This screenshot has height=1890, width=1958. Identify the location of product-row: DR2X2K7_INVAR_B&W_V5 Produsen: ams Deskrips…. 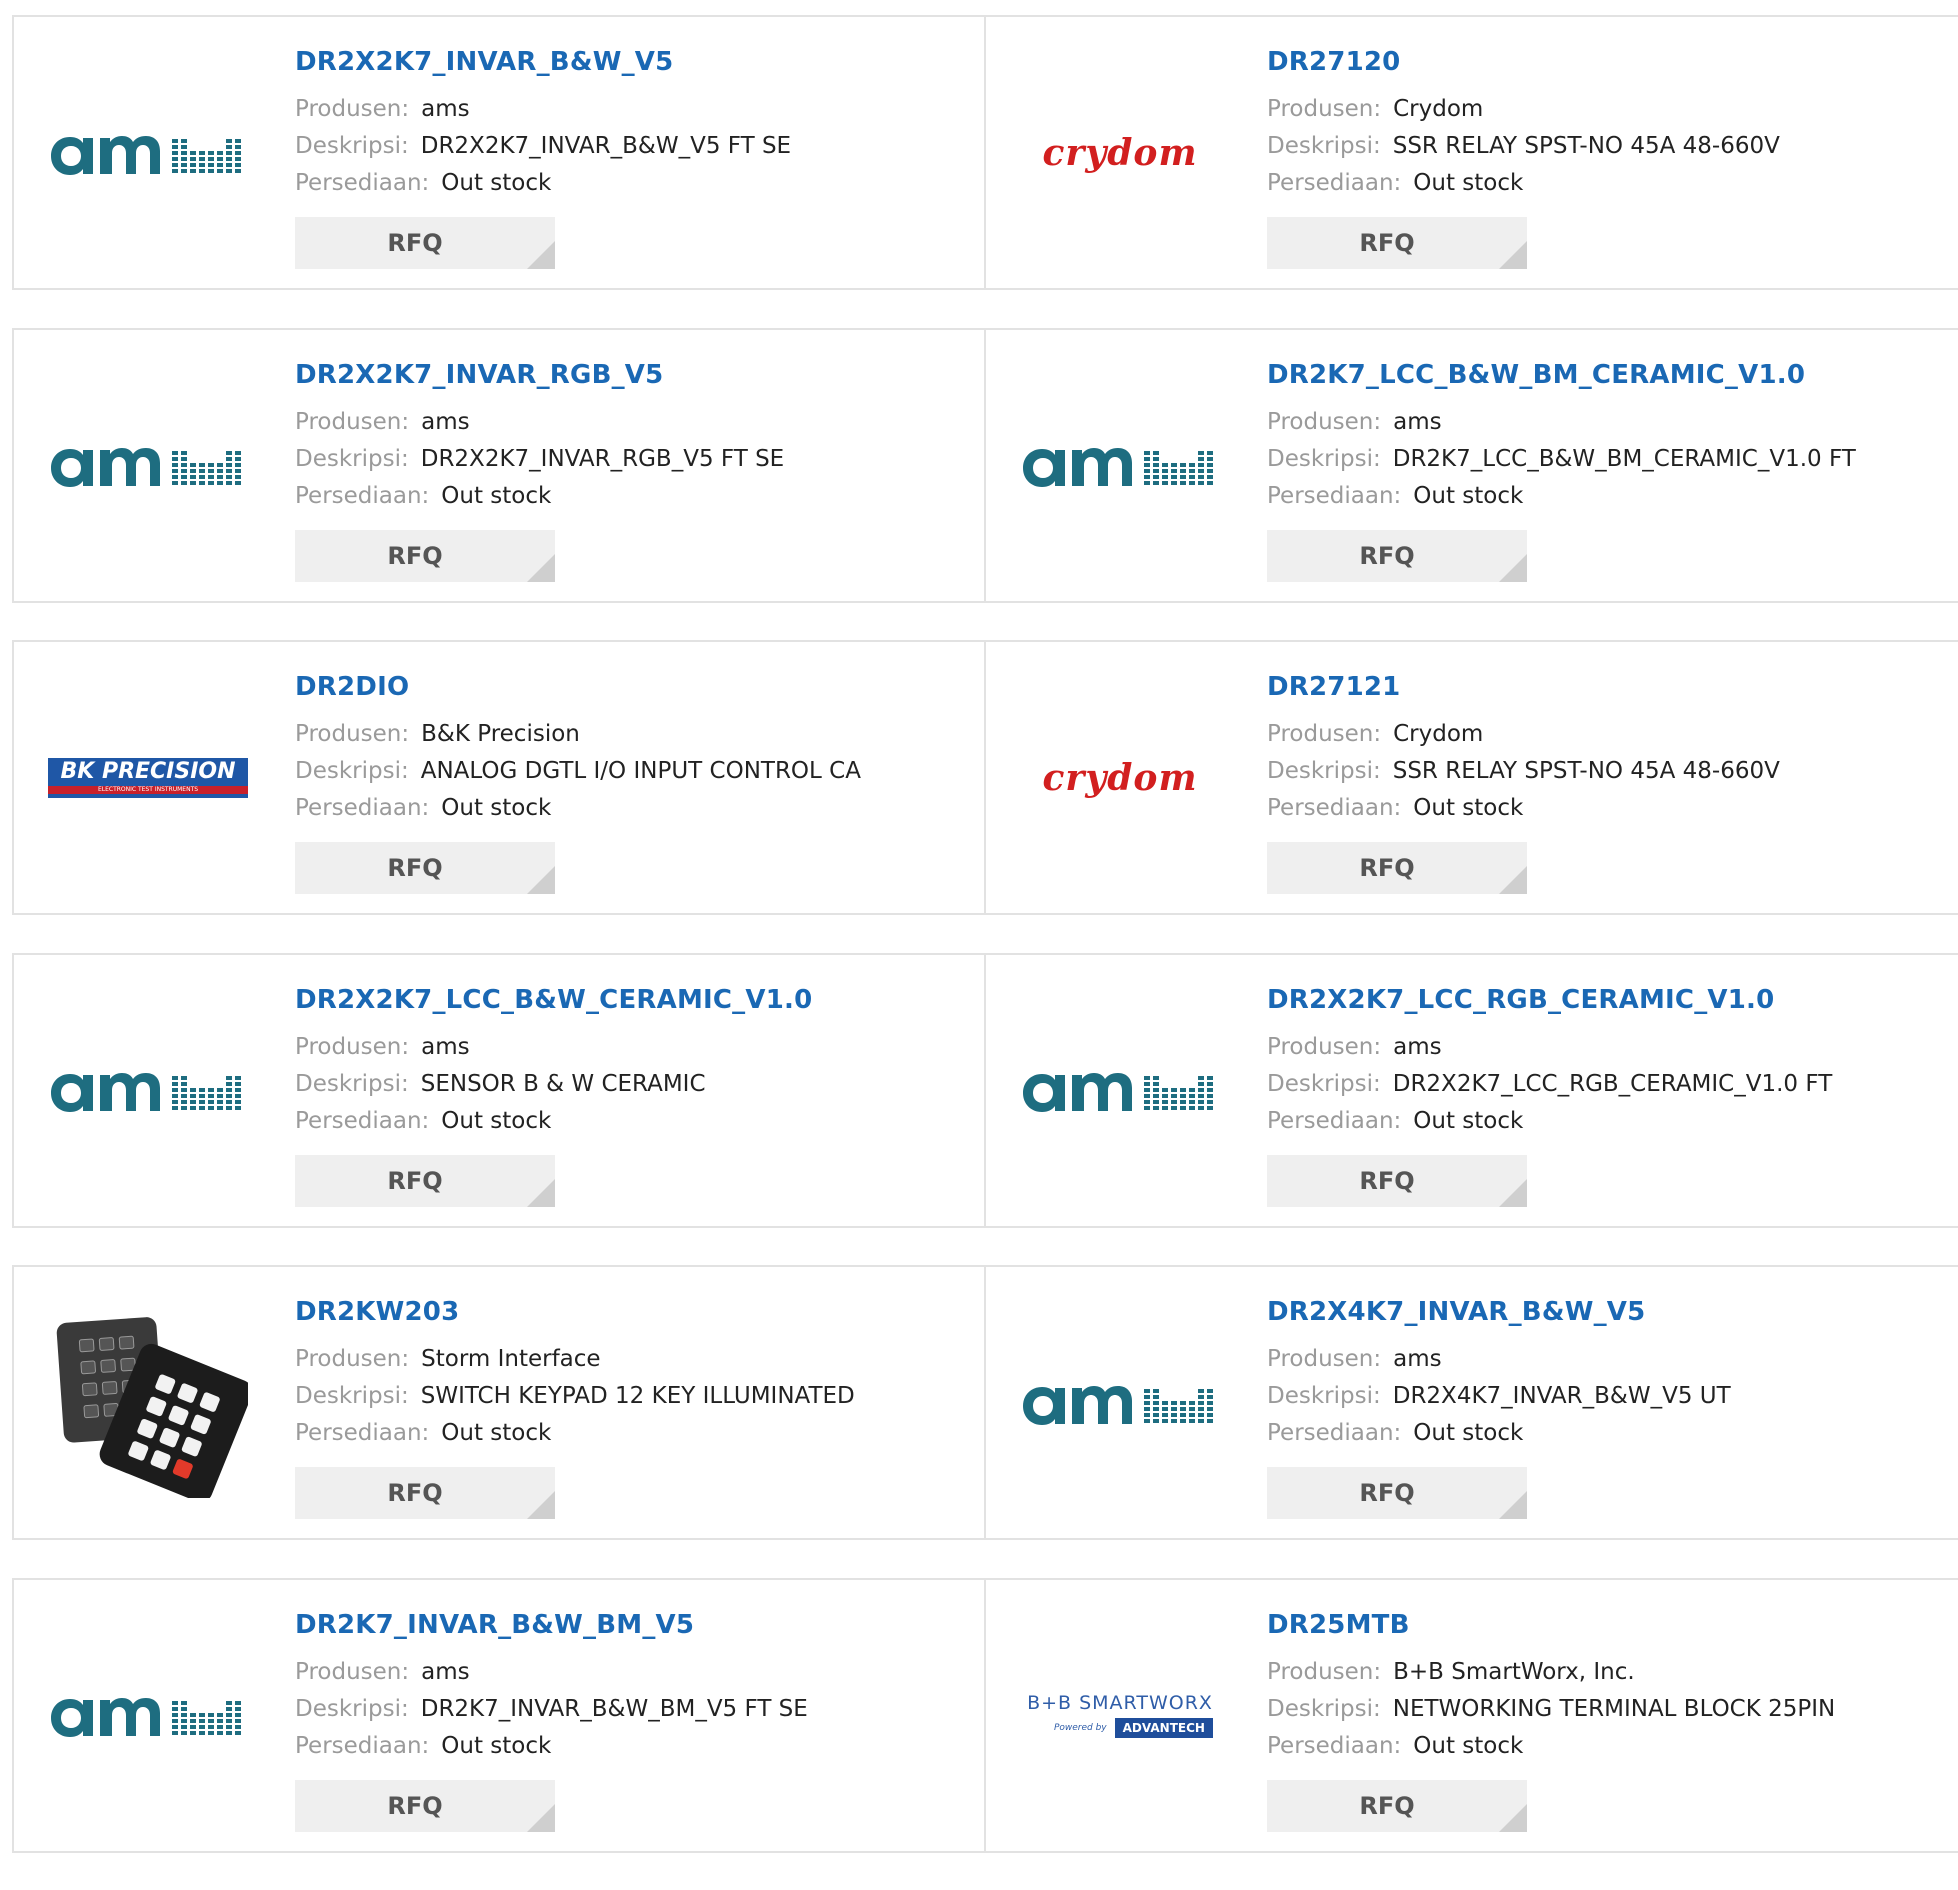
(985, 152).